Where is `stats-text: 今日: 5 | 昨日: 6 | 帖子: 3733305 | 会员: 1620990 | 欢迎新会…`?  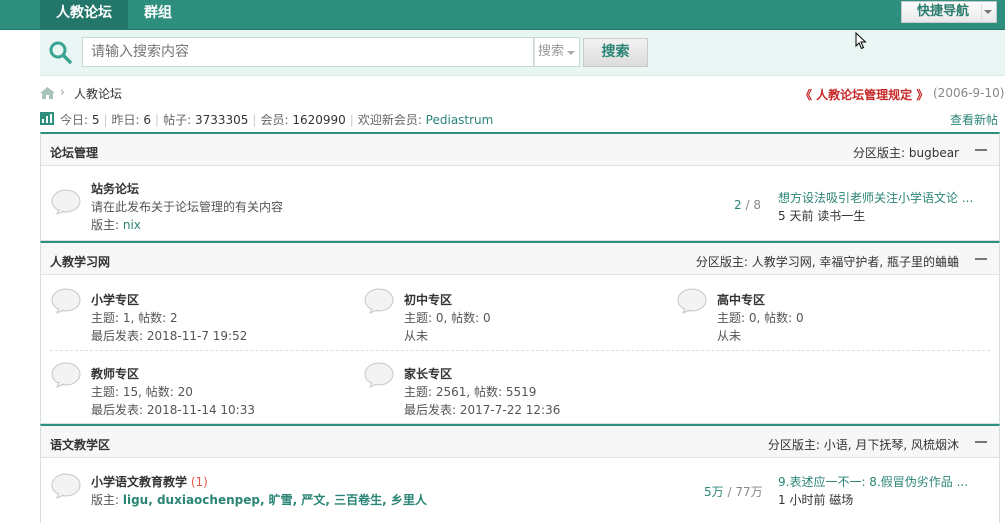 stats-text: 今日: 5 | 昨日: 6 | 帖子: 3733305 | 会员: 1620990 | 欢迎新会… is located at coordinates (277, 120).